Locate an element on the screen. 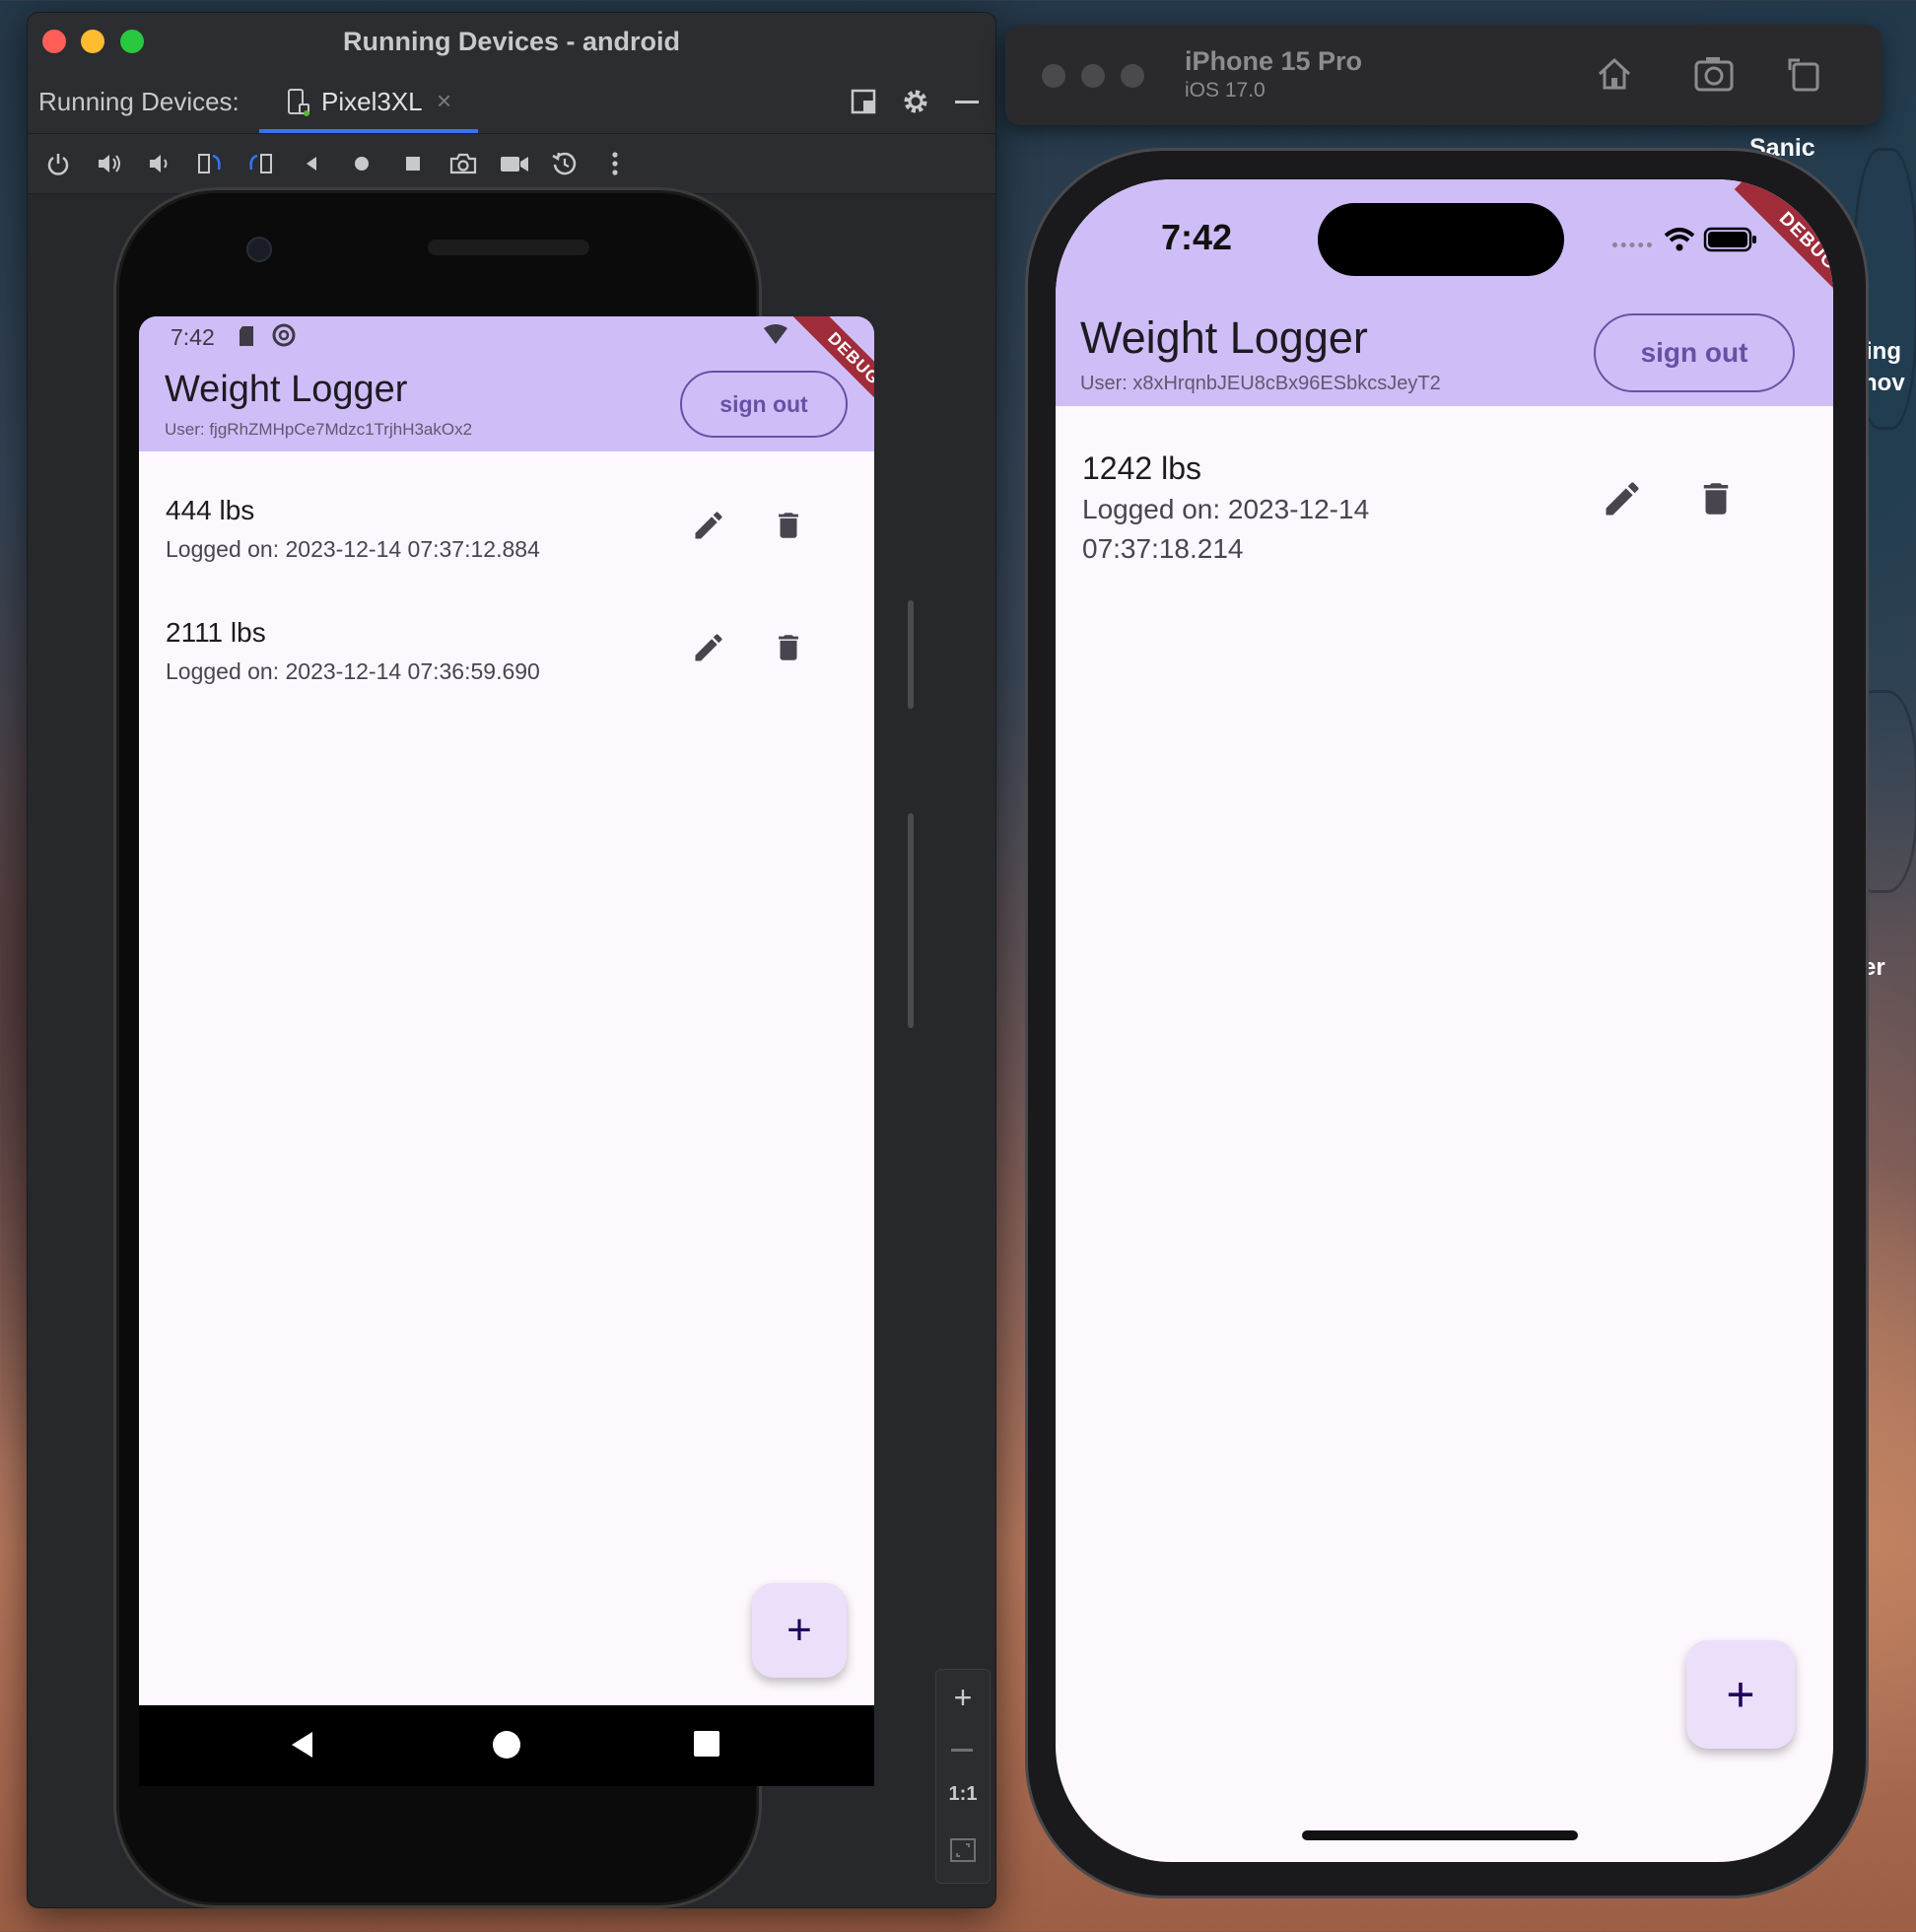  earpiece-speaker is located at coordinates (508, 248).